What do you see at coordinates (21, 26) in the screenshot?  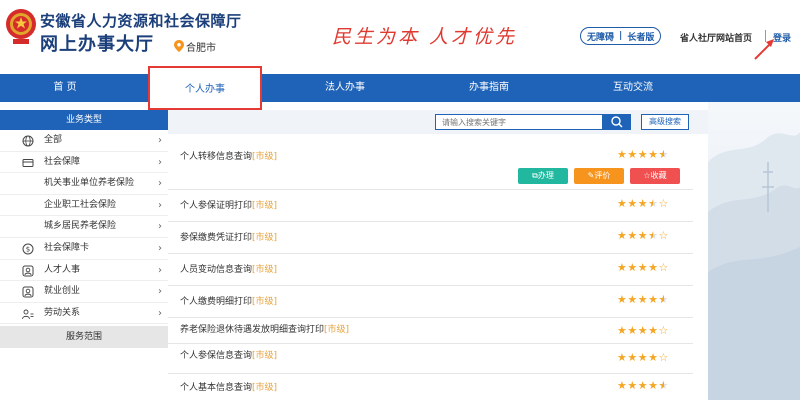 I see `national-emblem-icon` at bounding box center [21, 26].